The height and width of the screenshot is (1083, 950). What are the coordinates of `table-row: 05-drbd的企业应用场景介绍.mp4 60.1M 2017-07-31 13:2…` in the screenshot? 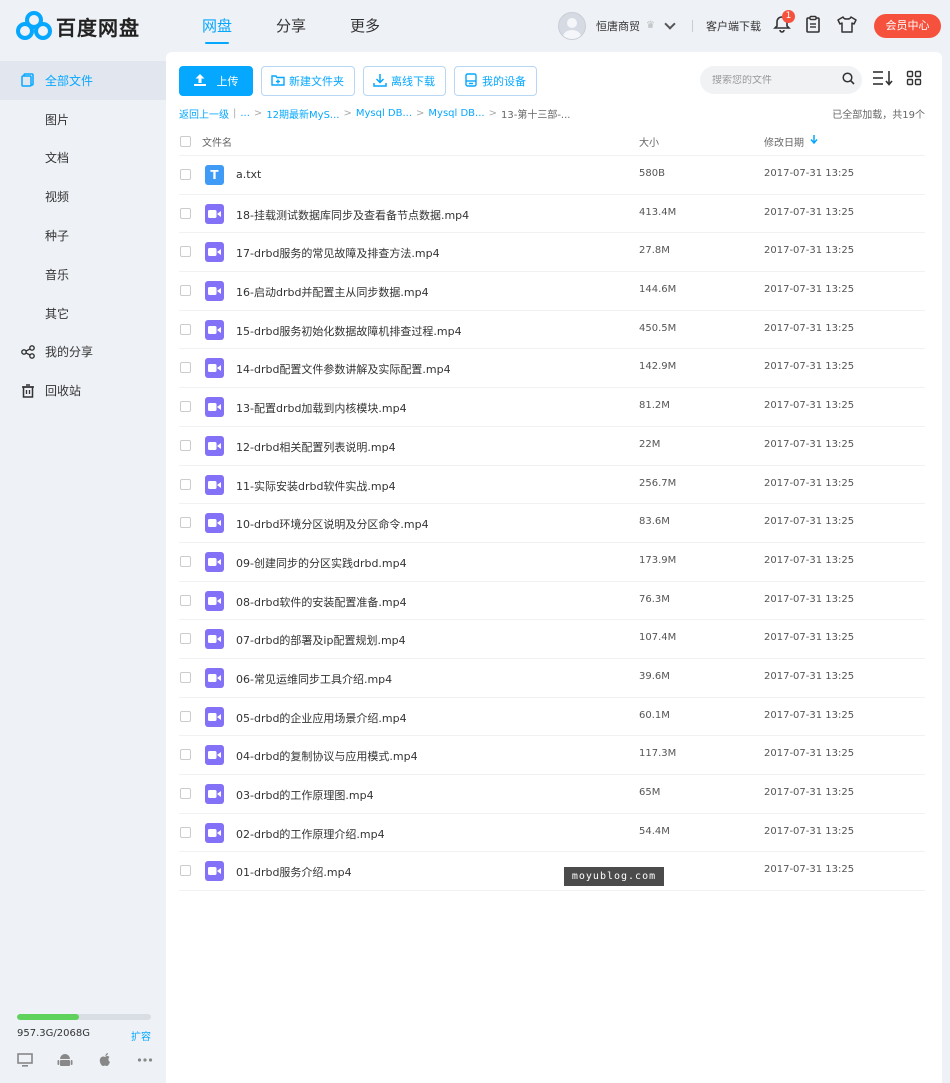 It's located at (552, 717).